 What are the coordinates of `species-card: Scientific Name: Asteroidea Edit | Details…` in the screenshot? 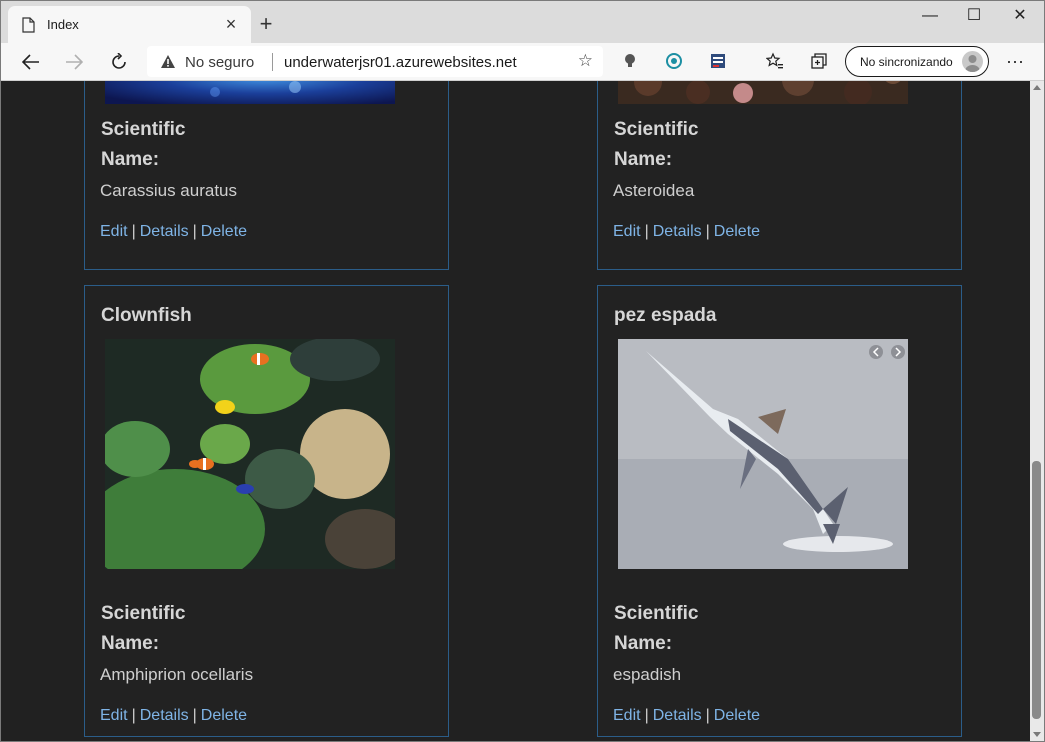 It's located at (779, 175).